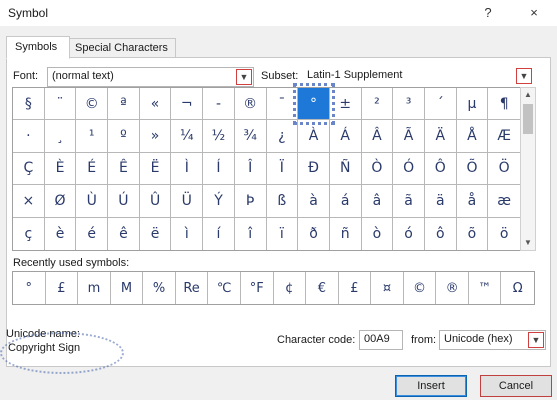 Image resolution: width=557 pixels, height=400 pixels. What do you see at coordinates (29, 169) in the screenshot?
I see `symbol-cell: Ç` at bounding box center [29, 169].